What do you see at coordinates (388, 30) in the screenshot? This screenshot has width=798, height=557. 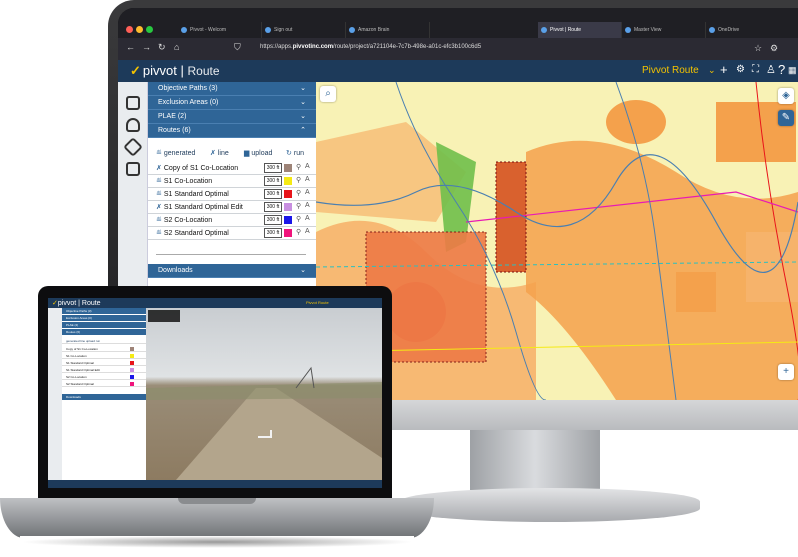 I see `browser-tab: Amazon Brain` at bounding box center [388, 30].